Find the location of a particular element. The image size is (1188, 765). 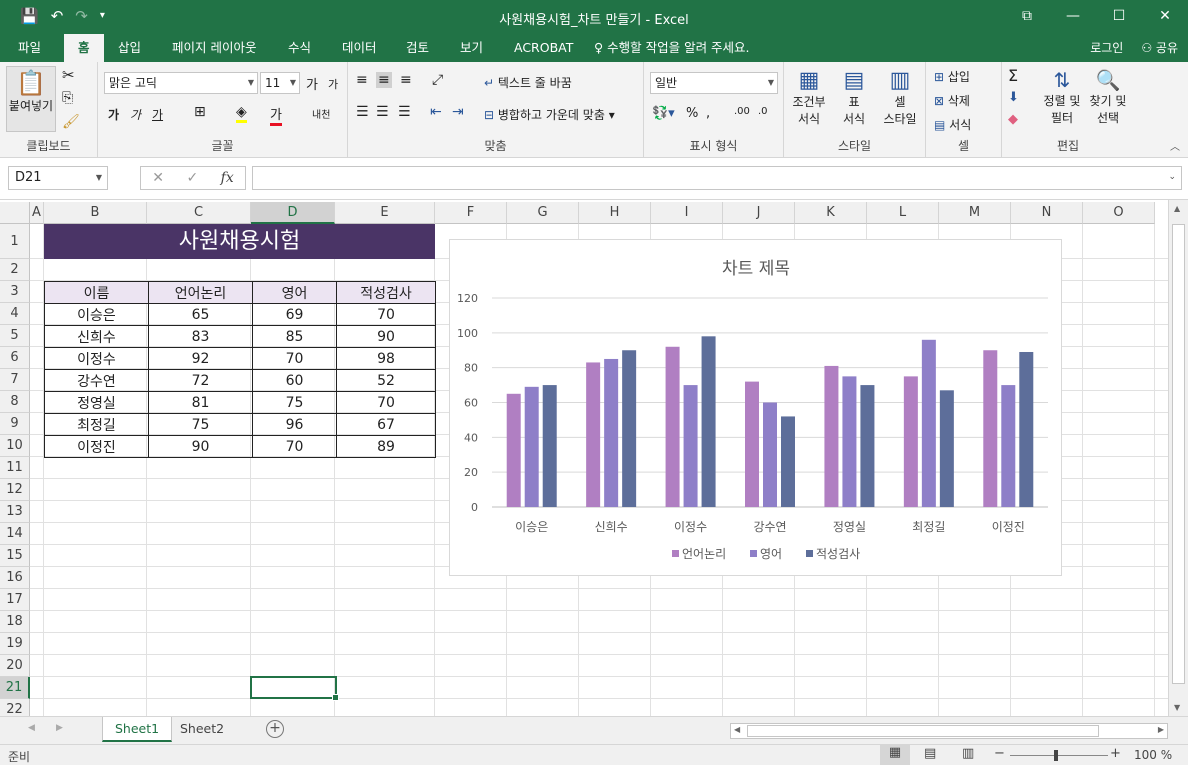

table-cell: 65 is located at coordinates (200, 314).